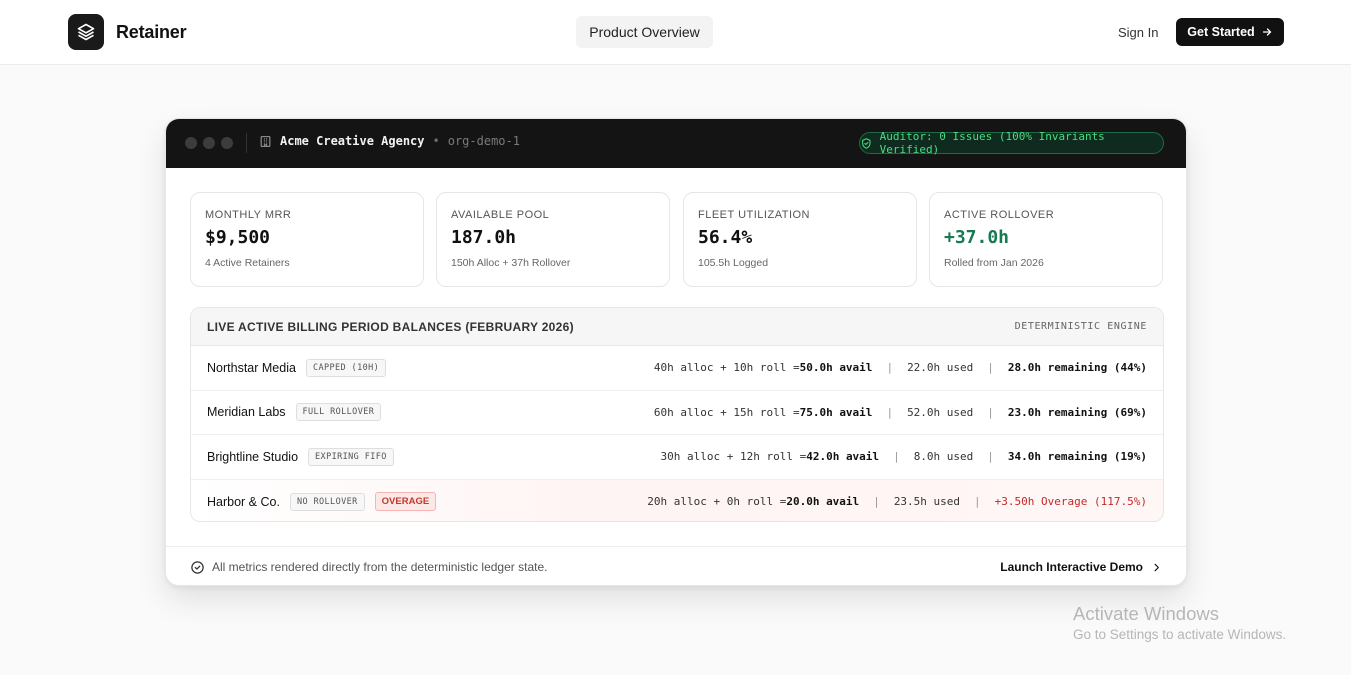 The image size is (1351, 675). I want to click on used-hours: 52.0h used, so click(940, 412).